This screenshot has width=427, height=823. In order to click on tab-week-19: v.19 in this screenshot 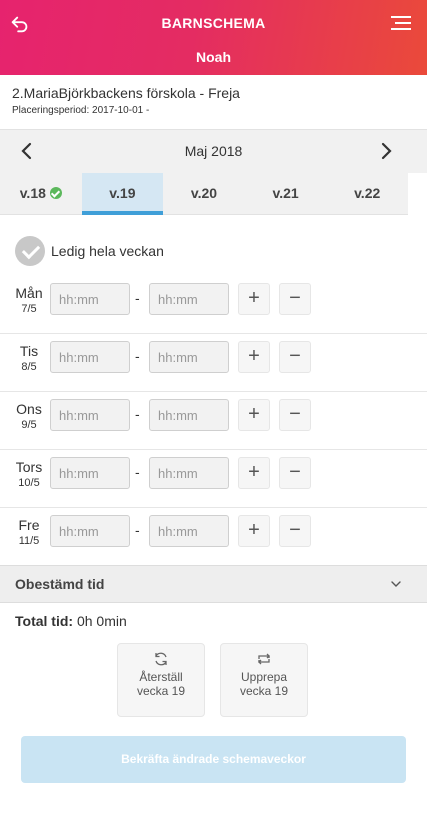, I will do `click(122, 194)`.